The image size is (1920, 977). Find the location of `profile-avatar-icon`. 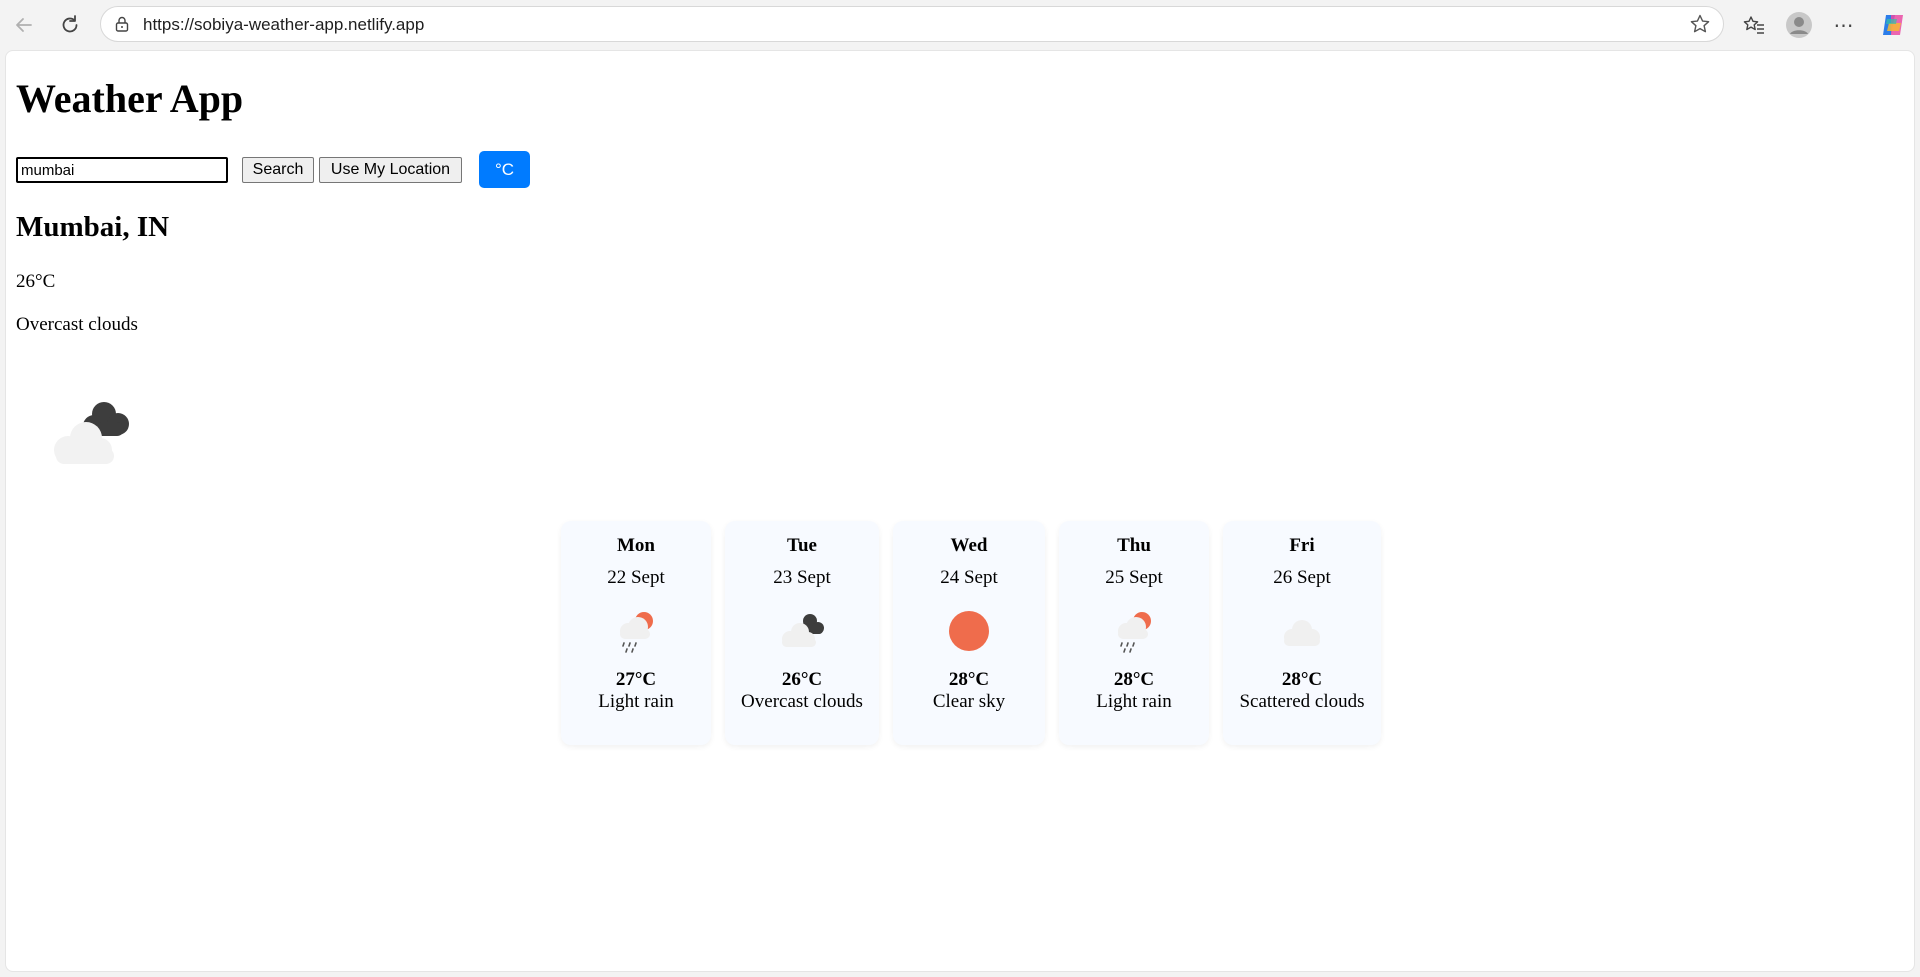

profile-avatar-icon is located at coordinates (1799, 25).